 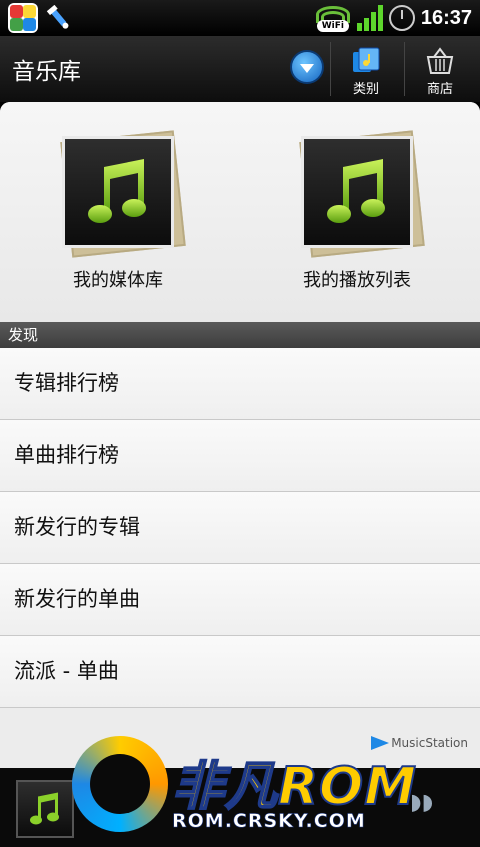 What do you see at coordinates (365, 89) in the screenshot?
I see `category-label: 类别` at bounding box center [365, 89].